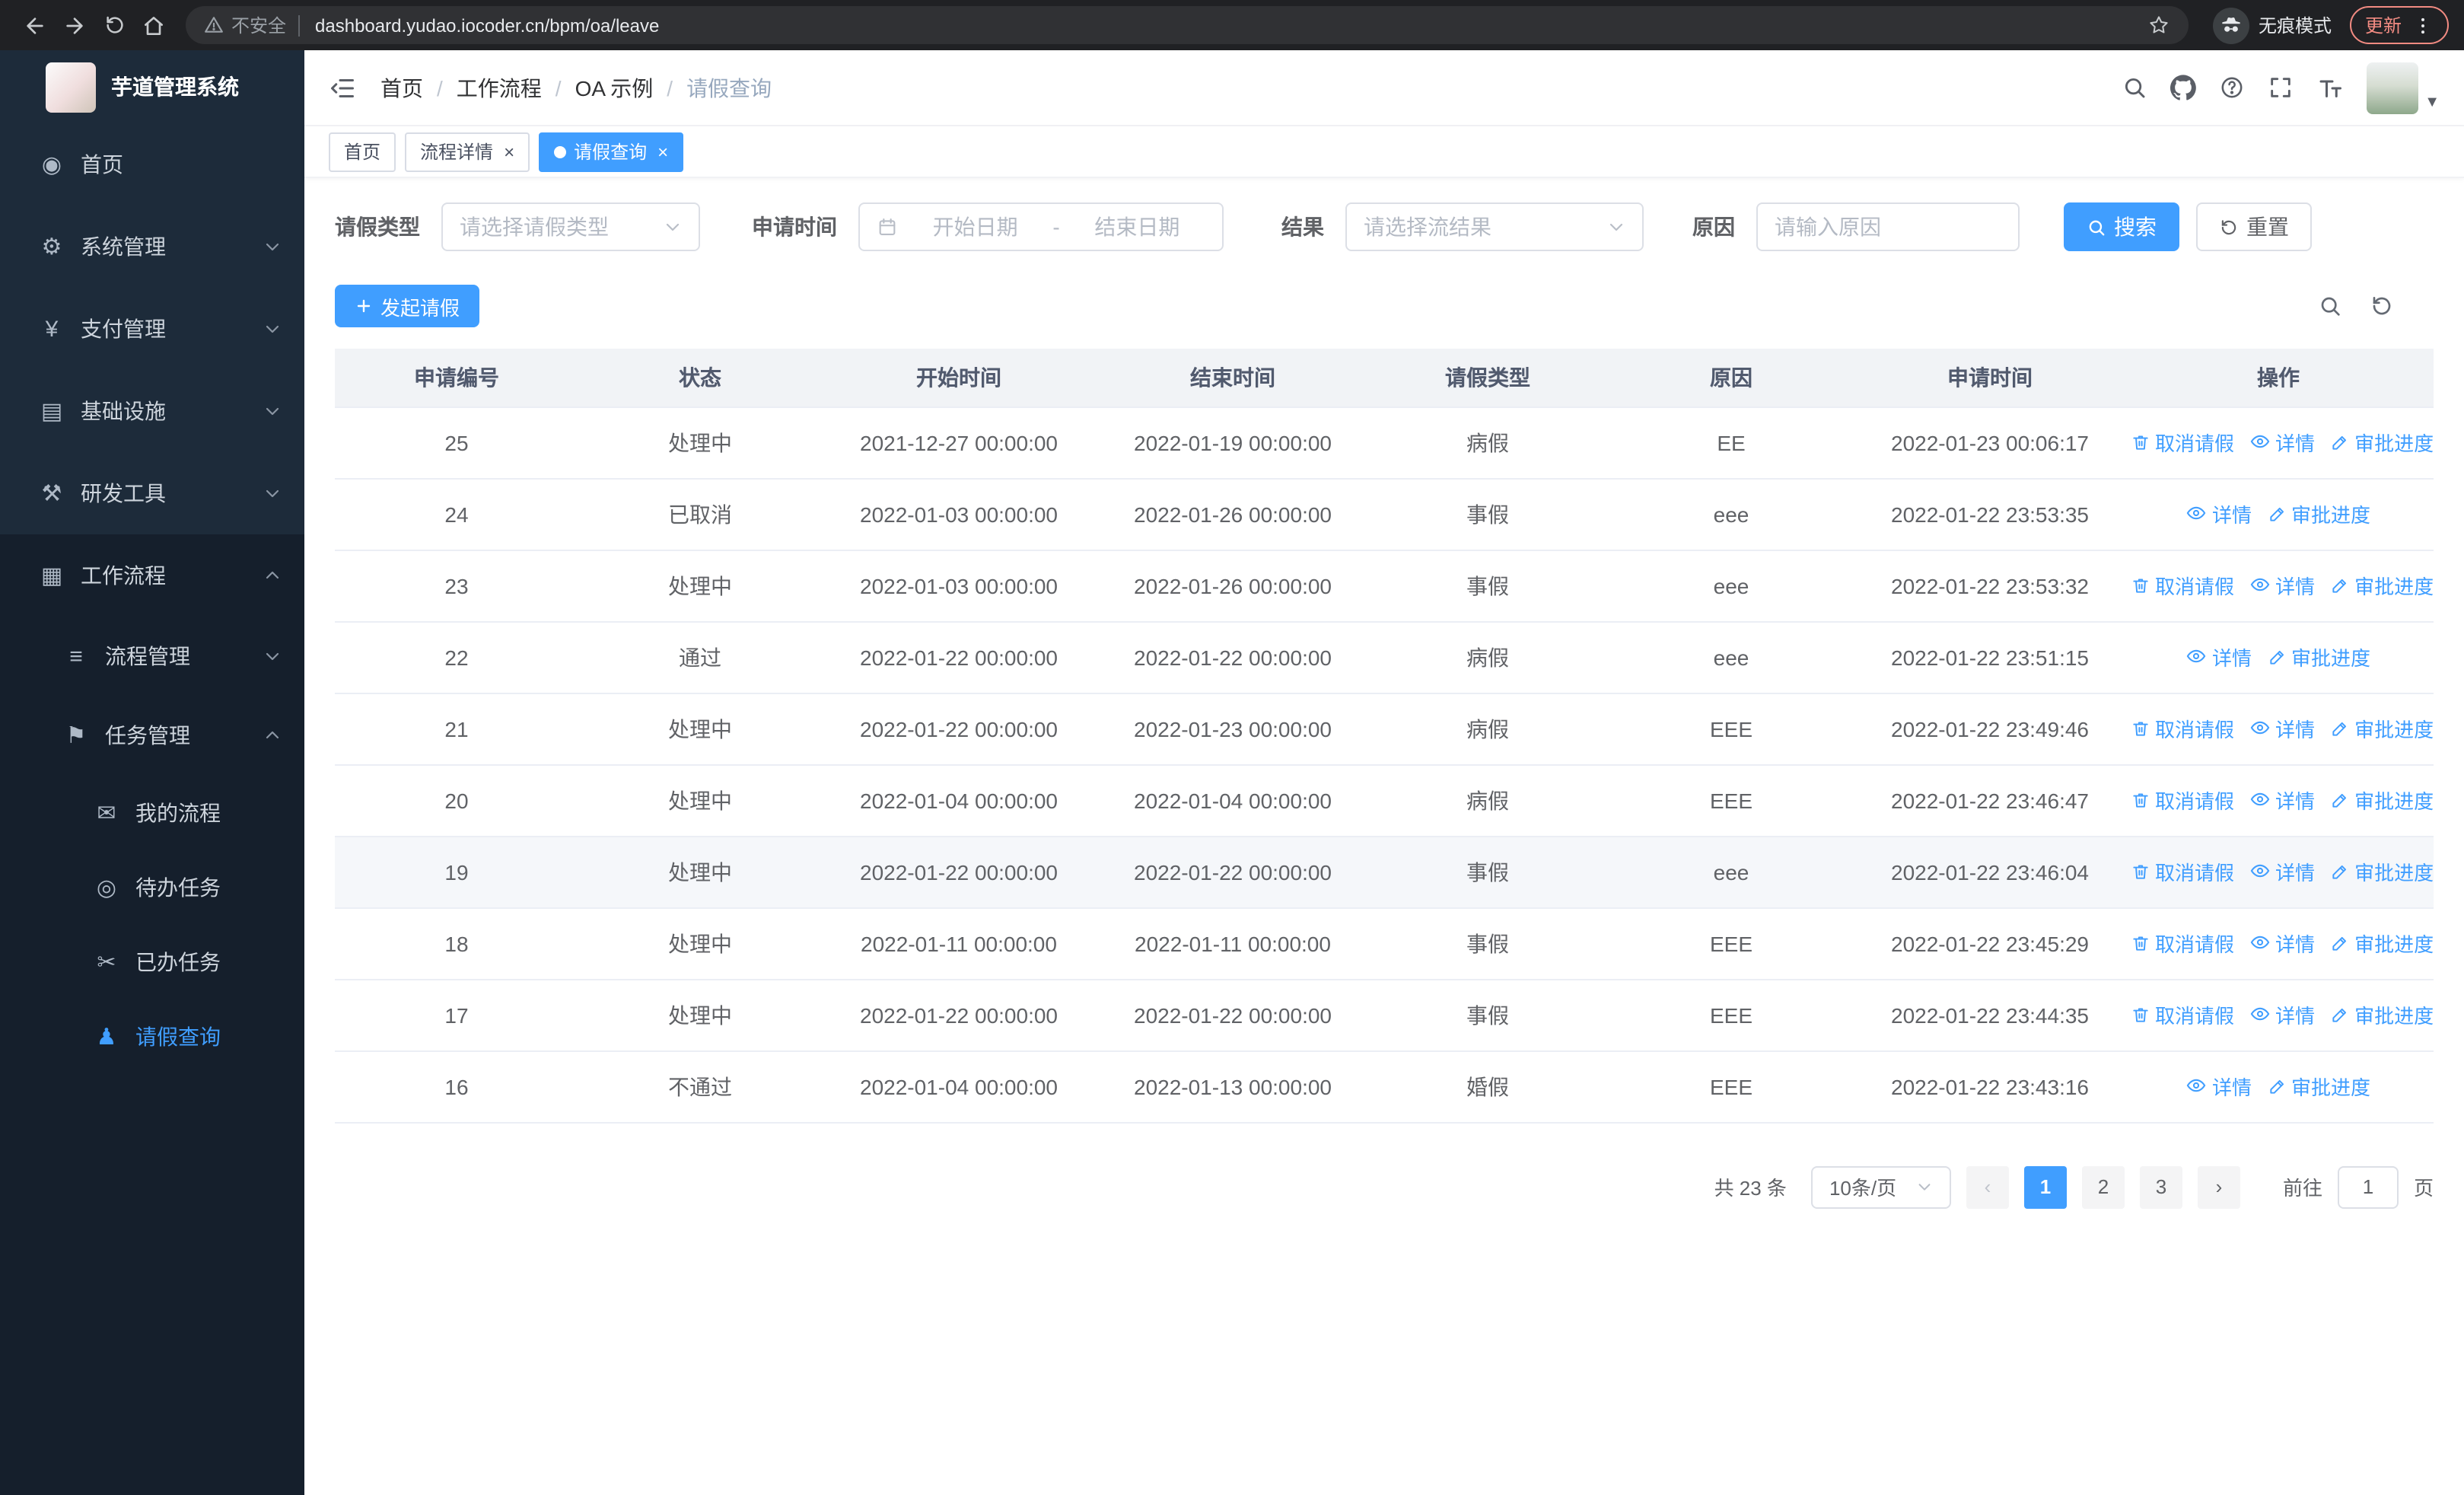  I want to click on page-button-1: 1, so click(2045, 1187).